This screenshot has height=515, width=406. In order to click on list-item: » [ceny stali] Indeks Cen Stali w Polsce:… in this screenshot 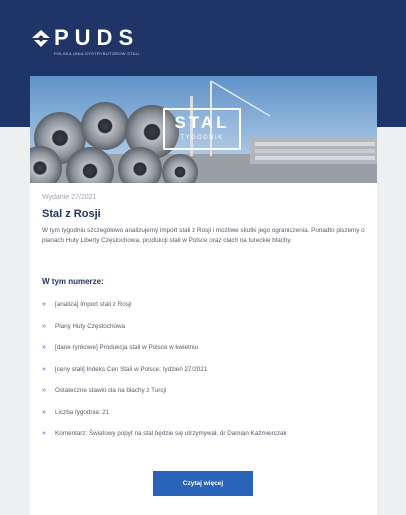, I will do `click(207, 376)`.